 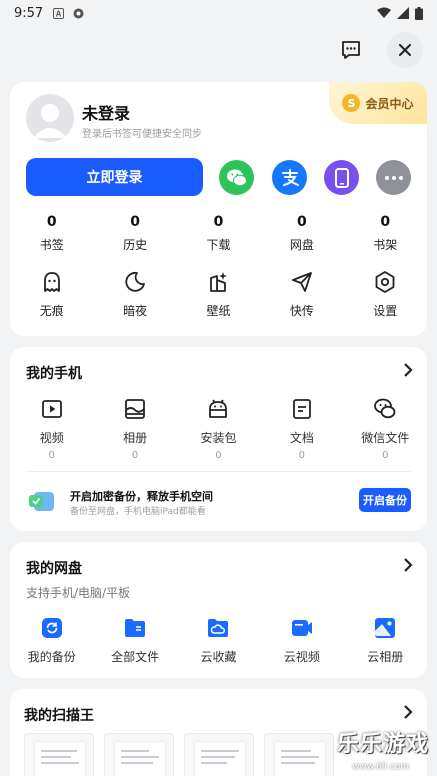 I want to click on netdisk-subtitle: 支持手机/电脑/平板, so click(x=78, y=593).